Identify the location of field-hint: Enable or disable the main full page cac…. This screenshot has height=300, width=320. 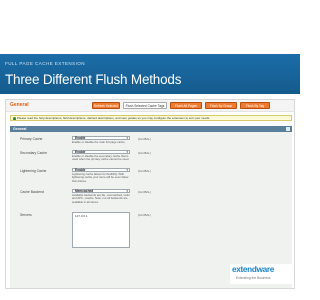
(99, 142).